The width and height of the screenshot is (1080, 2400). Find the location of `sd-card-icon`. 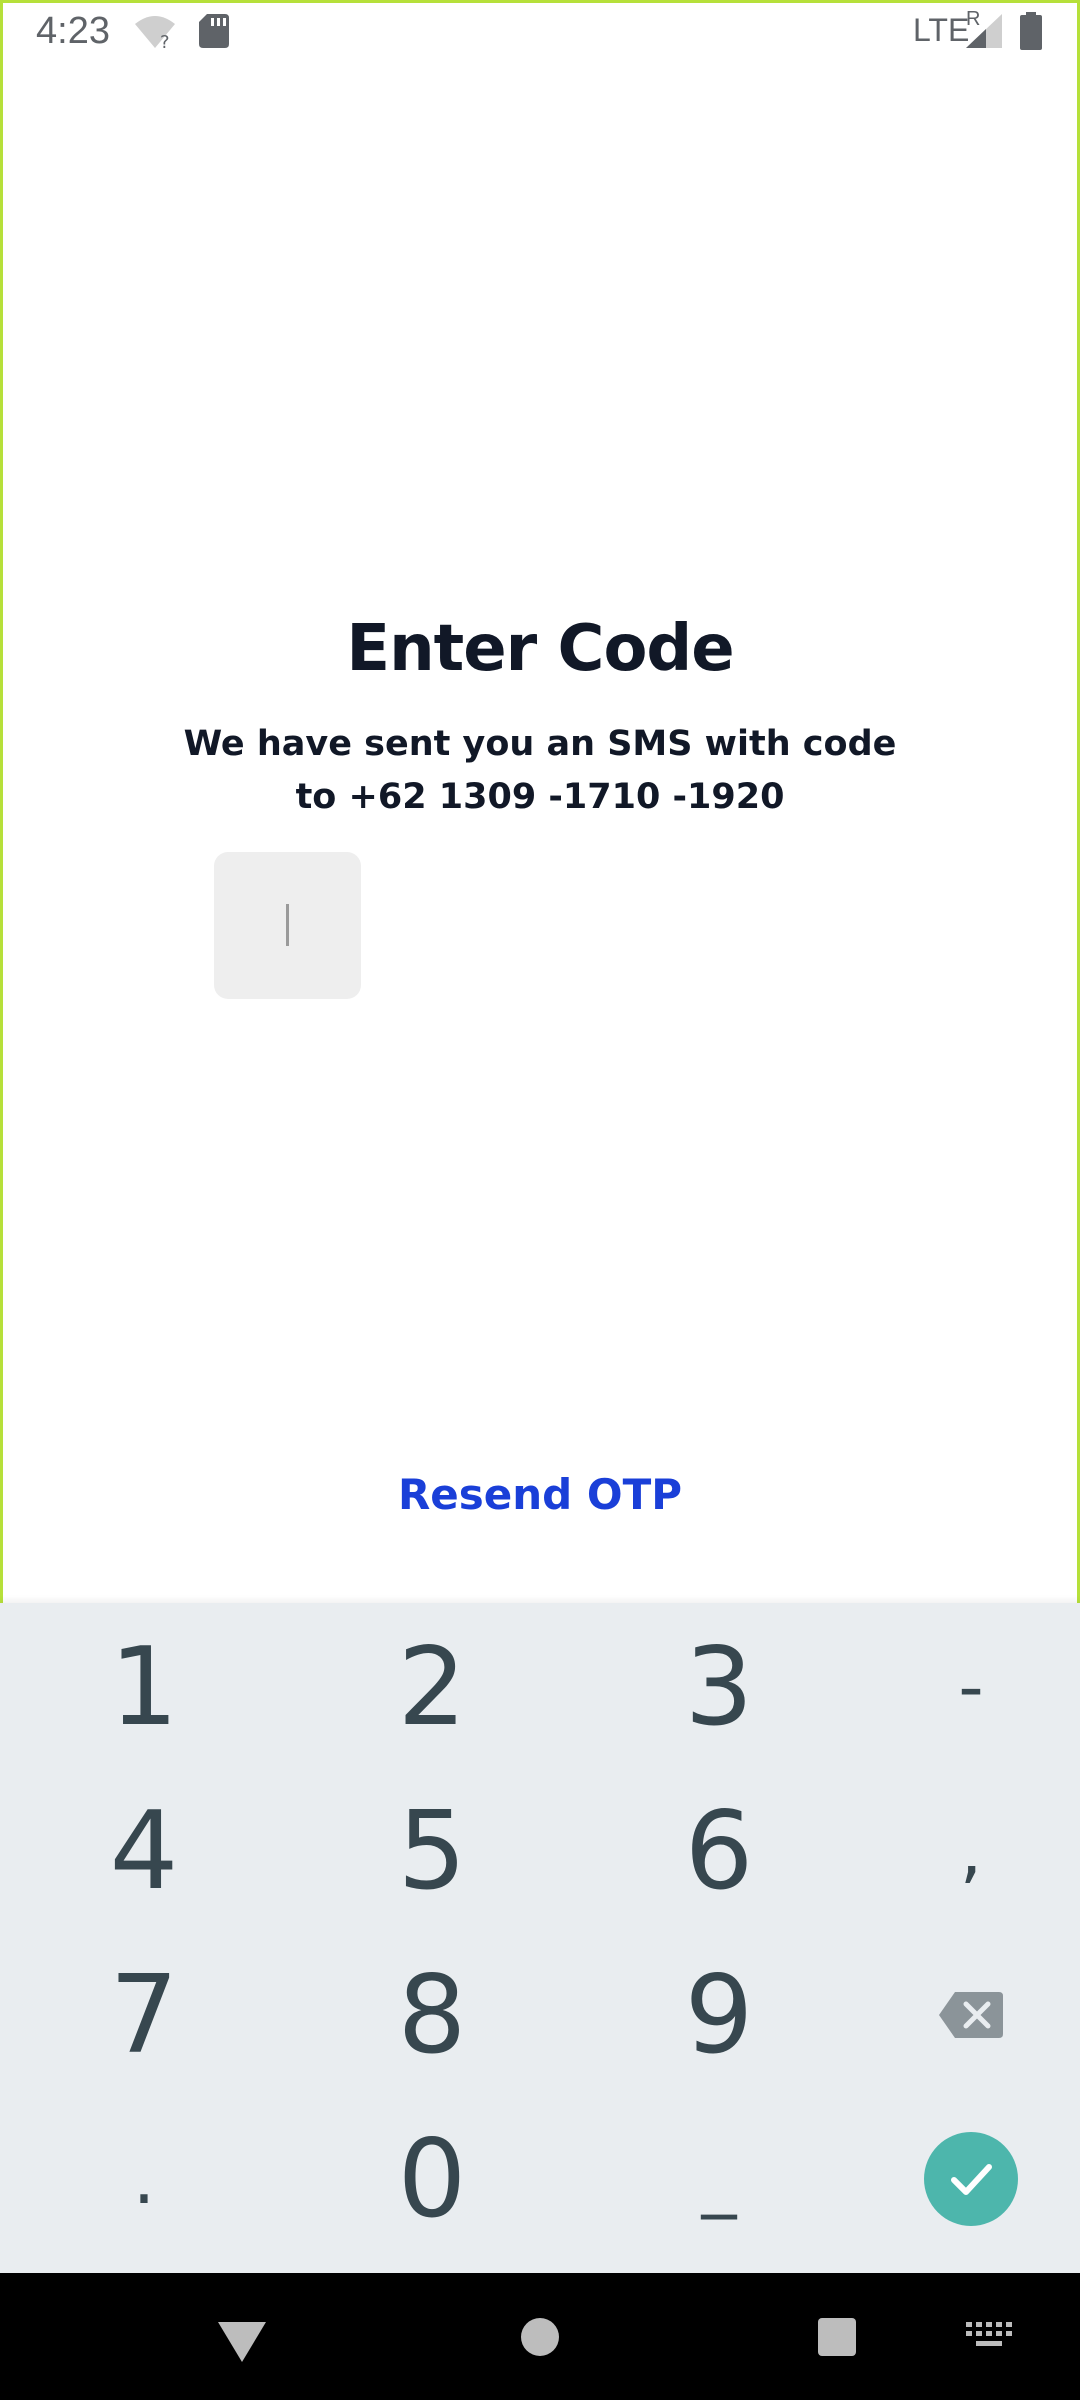

sd-card-icon is located at coordinates (214, 31).